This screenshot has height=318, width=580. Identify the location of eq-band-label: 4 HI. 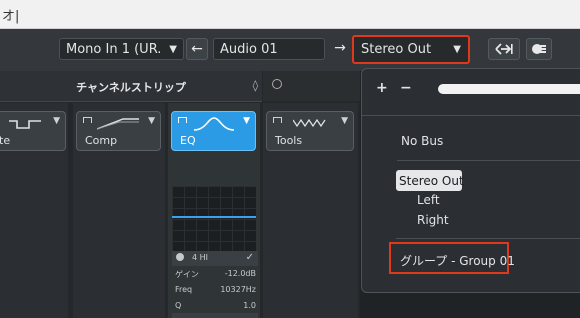
(200, 257).